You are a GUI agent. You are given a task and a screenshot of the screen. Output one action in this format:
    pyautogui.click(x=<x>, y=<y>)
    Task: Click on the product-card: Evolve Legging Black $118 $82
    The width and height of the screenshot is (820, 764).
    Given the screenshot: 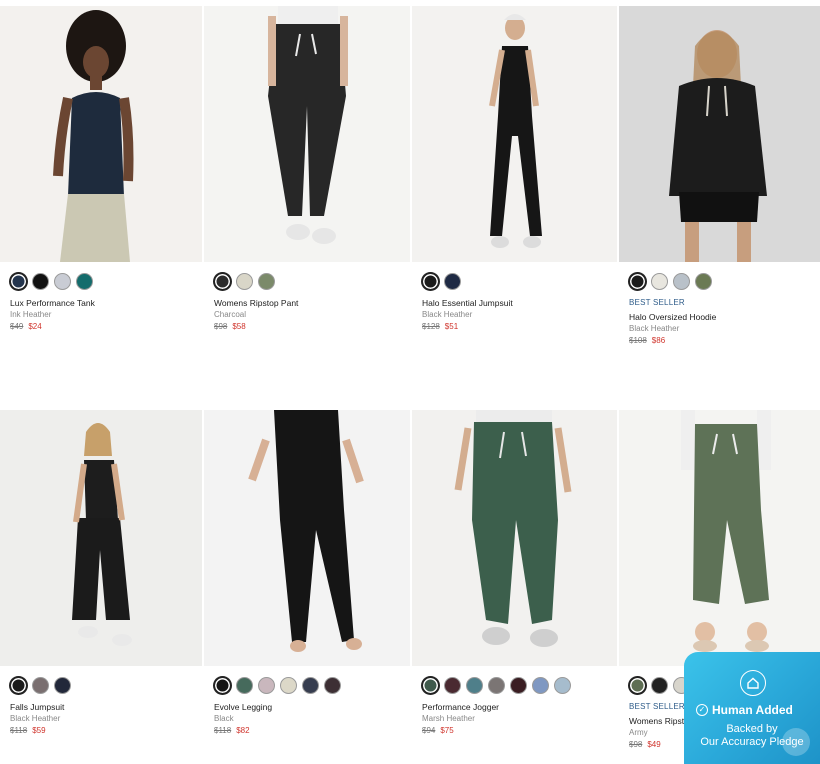 What is the action you would take?
    pyautogui.click(x=307, y=572)
    